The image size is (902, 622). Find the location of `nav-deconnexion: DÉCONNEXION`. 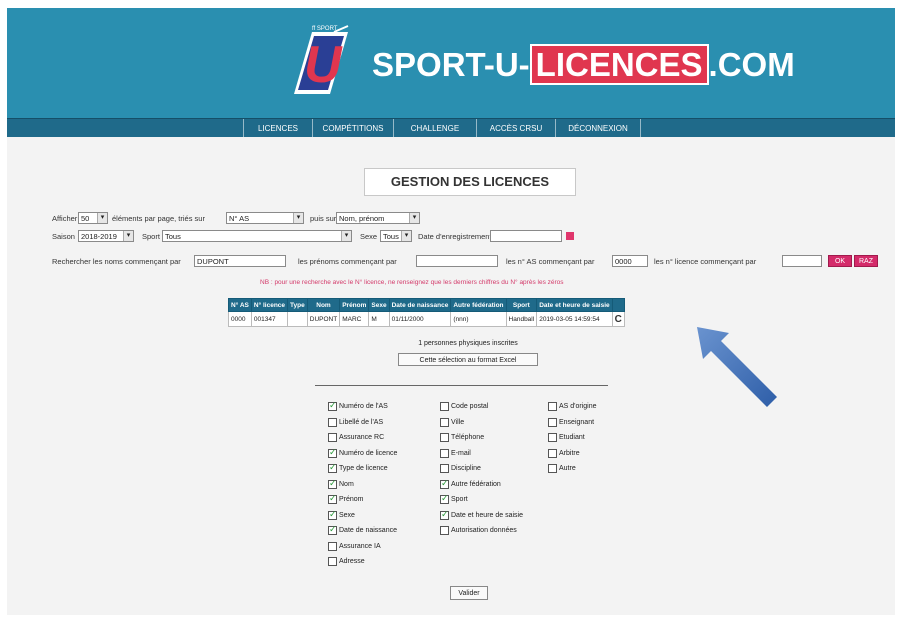

nav-deconnexion: DÉCONNEXION is located at coordinates (598, 128).